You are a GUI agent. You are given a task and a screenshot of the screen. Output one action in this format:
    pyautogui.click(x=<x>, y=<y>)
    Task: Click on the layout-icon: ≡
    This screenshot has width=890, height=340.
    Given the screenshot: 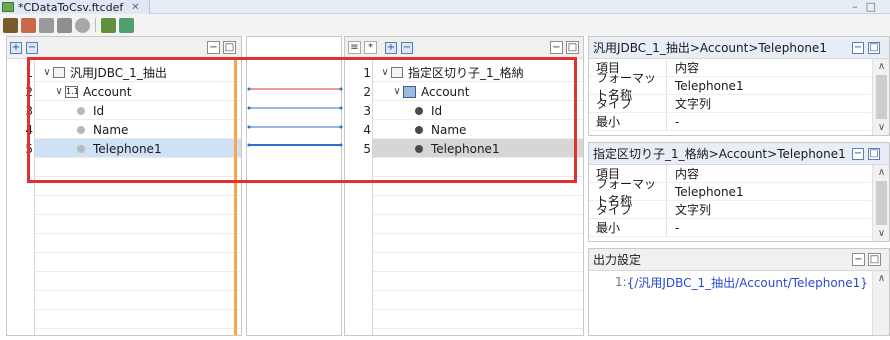 What is the action you would take?
    pyautogui.click(x=354, y=47)
    